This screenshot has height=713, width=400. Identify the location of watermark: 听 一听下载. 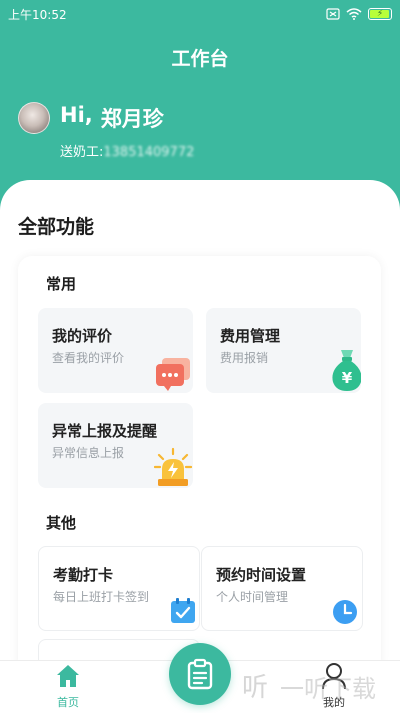
(308, 686).